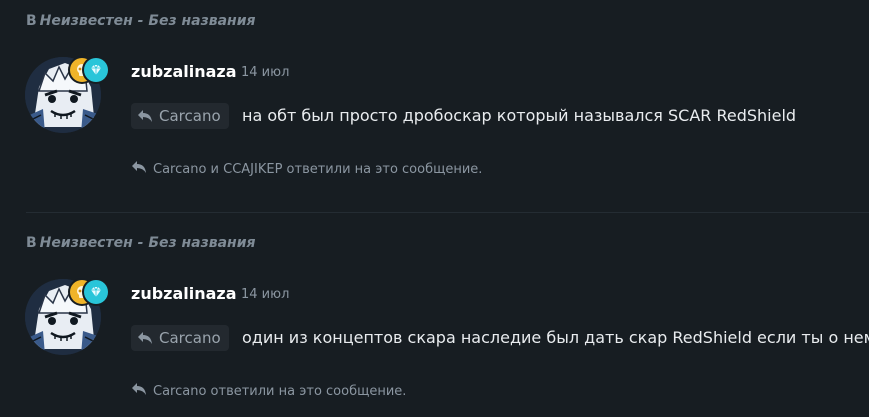 This screenshot has height=417, width=869. What do you see at coordinates (280, 391) in the screenshot?
I see `replies-text: Carcano ответили на это сообщение.` at bounding box center [280, 391].